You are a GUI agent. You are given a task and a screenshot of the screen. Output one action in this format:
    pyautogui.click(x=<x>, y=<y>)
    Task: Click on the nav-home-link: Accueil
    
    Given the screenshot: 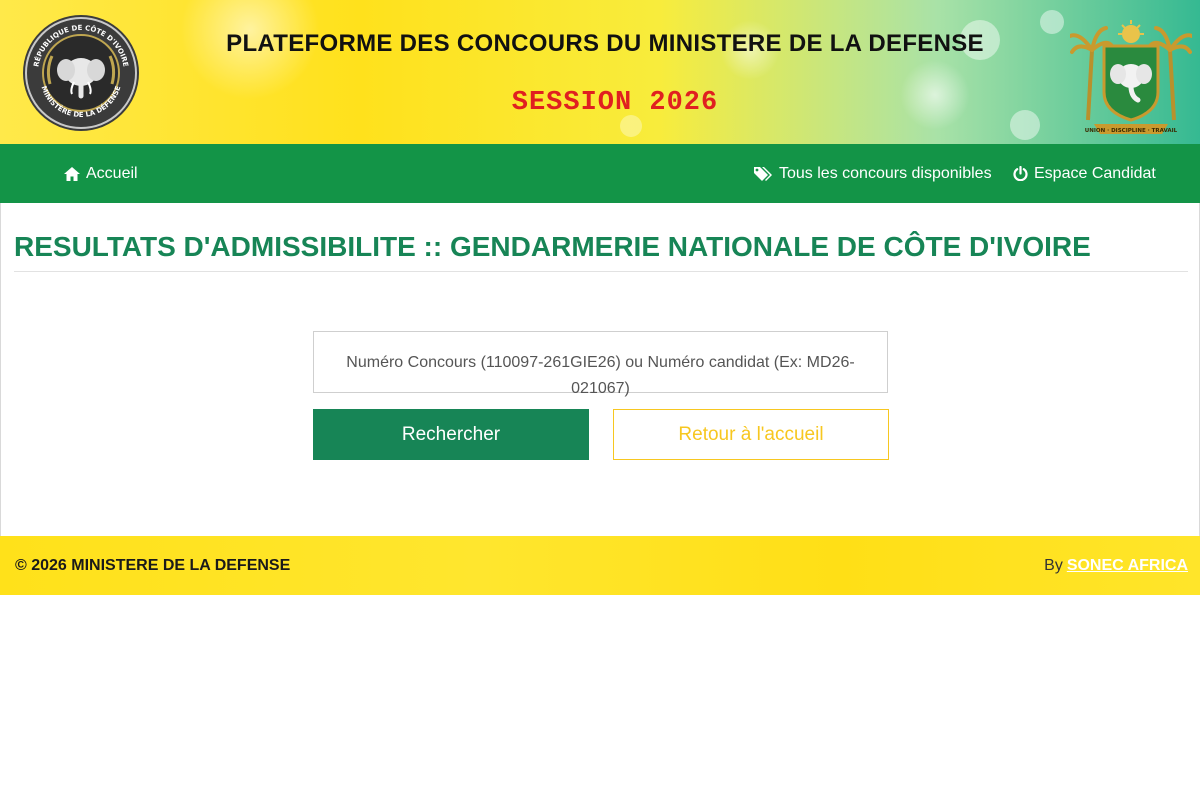 What is the action you would take?
    pyautogui.click(x=101, y=173)
    